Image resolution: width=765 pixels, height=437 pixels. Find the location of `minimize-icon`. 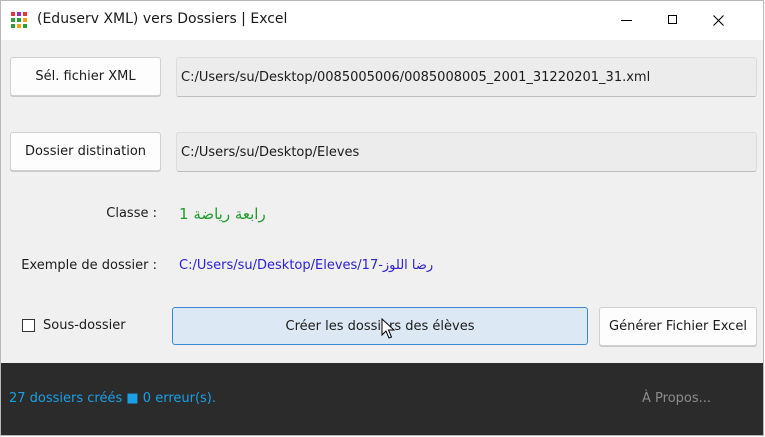

minimize-icon is located at coordinates (626, 20).